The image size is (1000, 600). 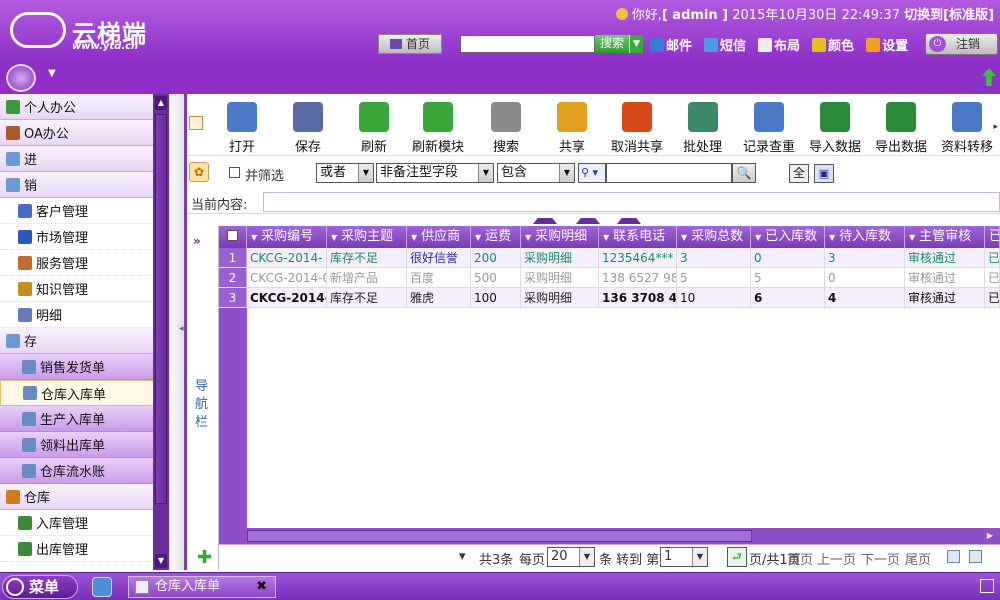 What do you see at coordinates (196, 123) in the screenshot?
I see `toolbar-toggle-icon` at bounding box center [196, 123].